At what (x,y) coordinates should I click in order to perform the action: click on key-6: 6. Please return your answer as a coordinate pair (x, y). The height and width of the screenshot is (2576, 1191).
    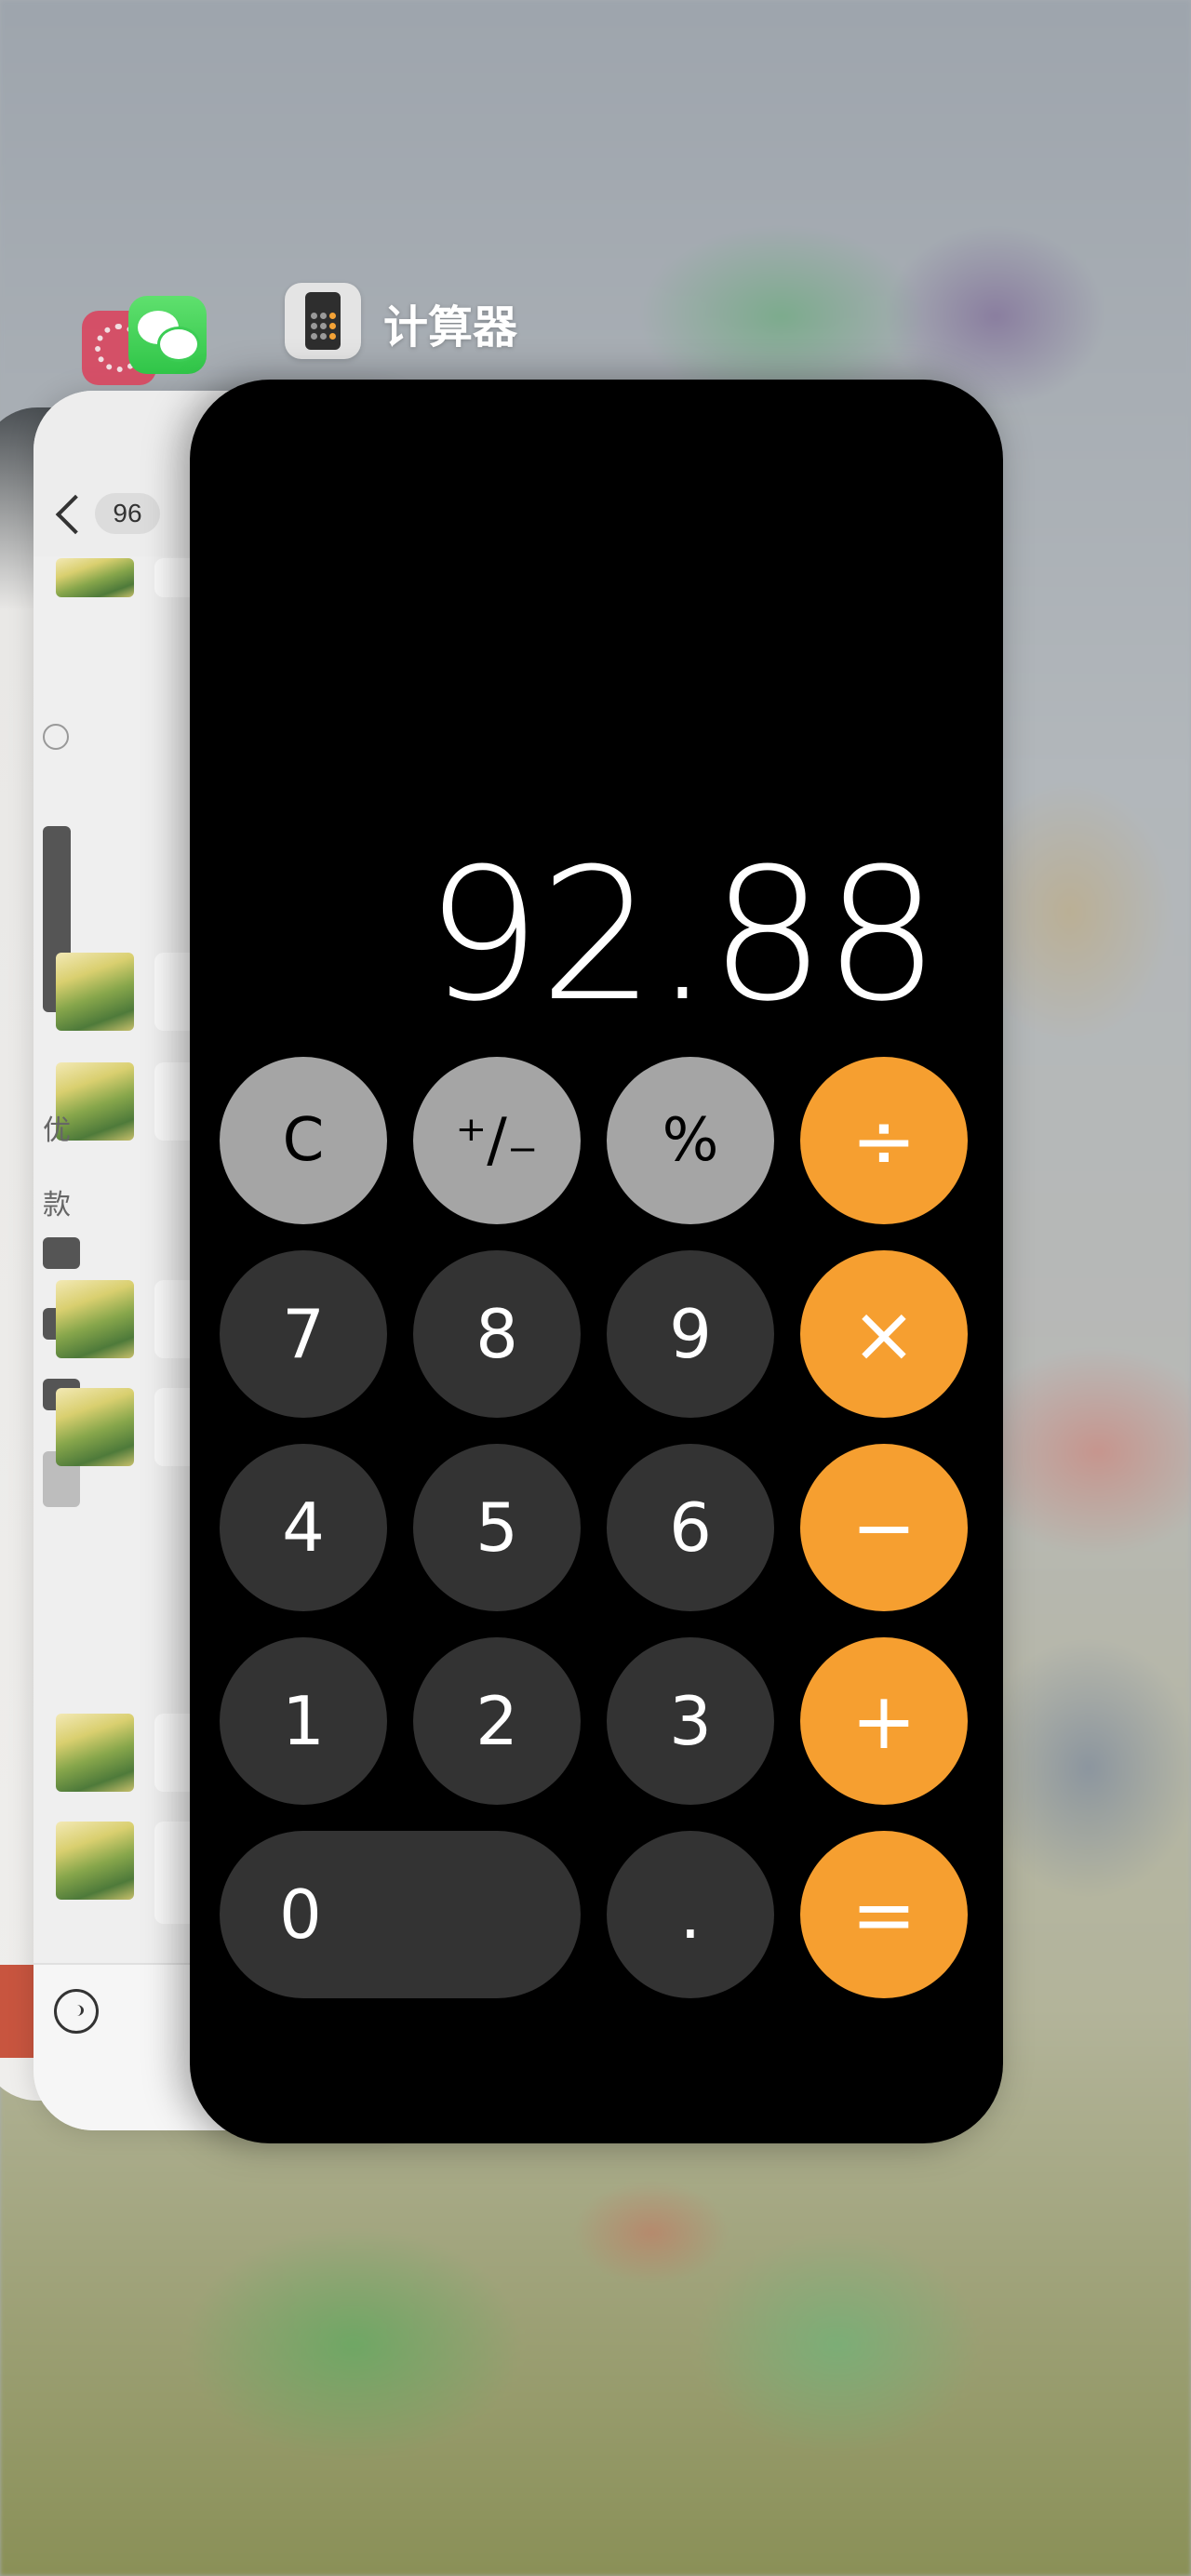
    Looking at the image, I should click on (690, 1527).